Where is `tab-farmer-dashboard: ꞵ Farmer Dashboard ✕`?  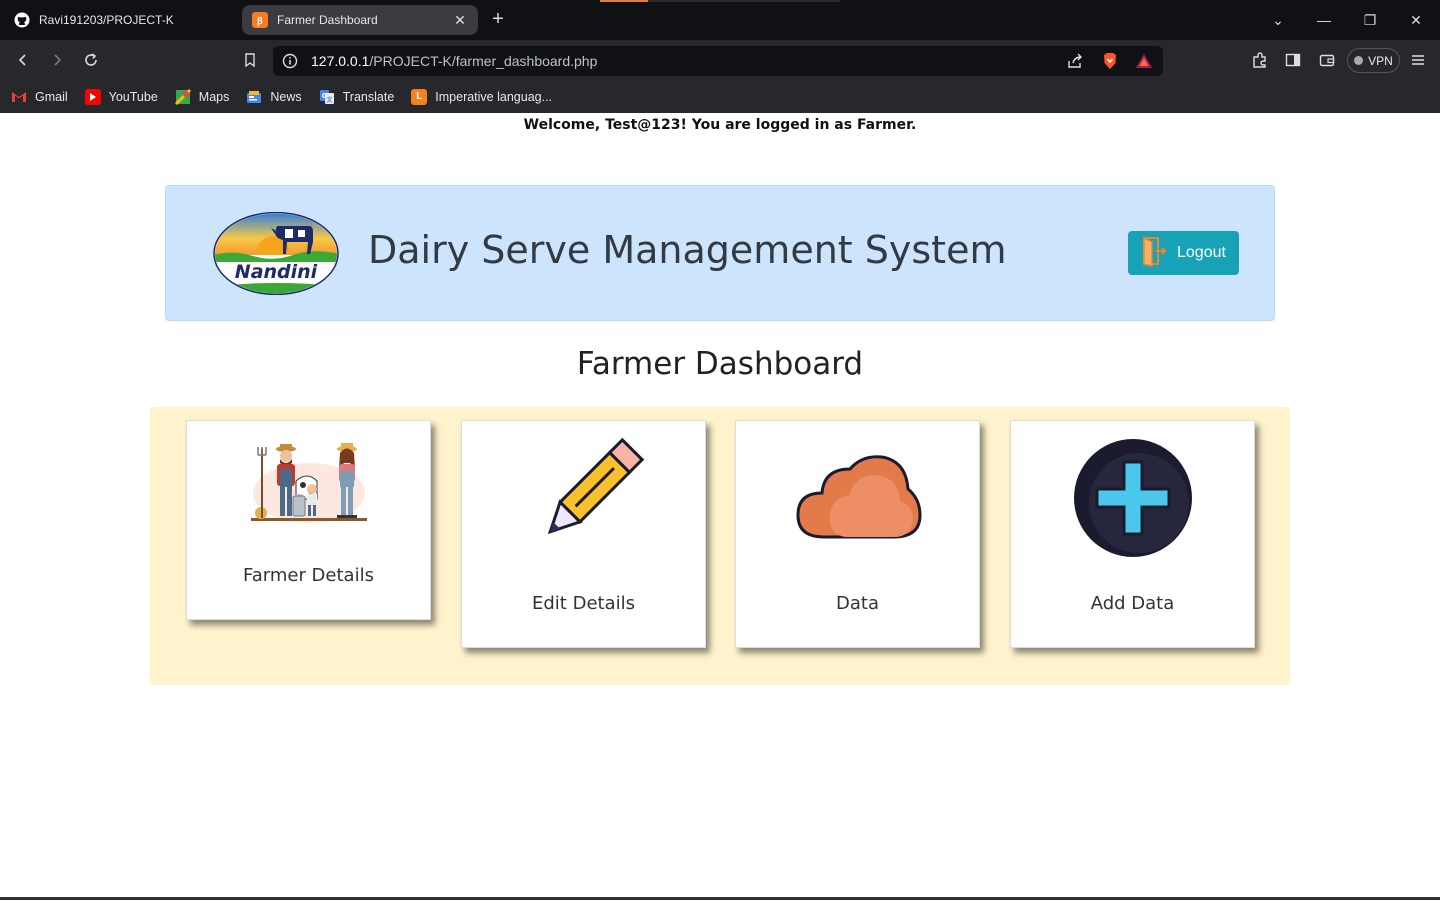
tab-farmer-dashboard: ꞵ Farmer Dashboard ✕ is located at coordinates (360, 20).